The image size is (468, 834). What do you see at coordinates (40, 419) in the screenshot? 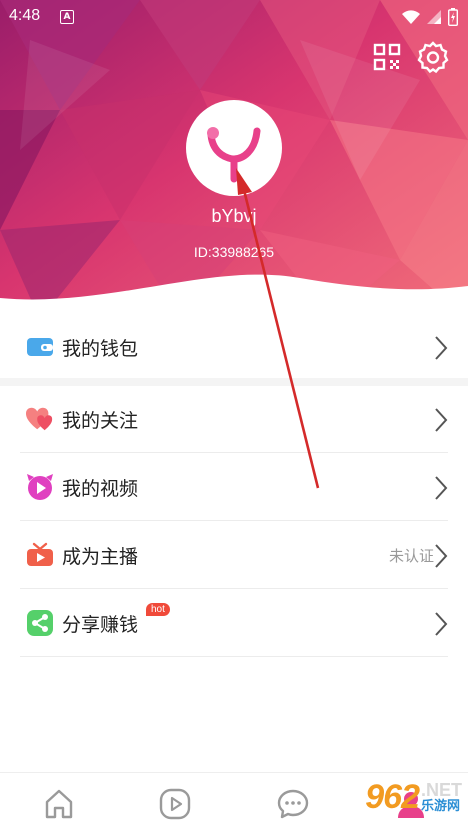
I see `hearts-icon` at bounding box center [40, 419].